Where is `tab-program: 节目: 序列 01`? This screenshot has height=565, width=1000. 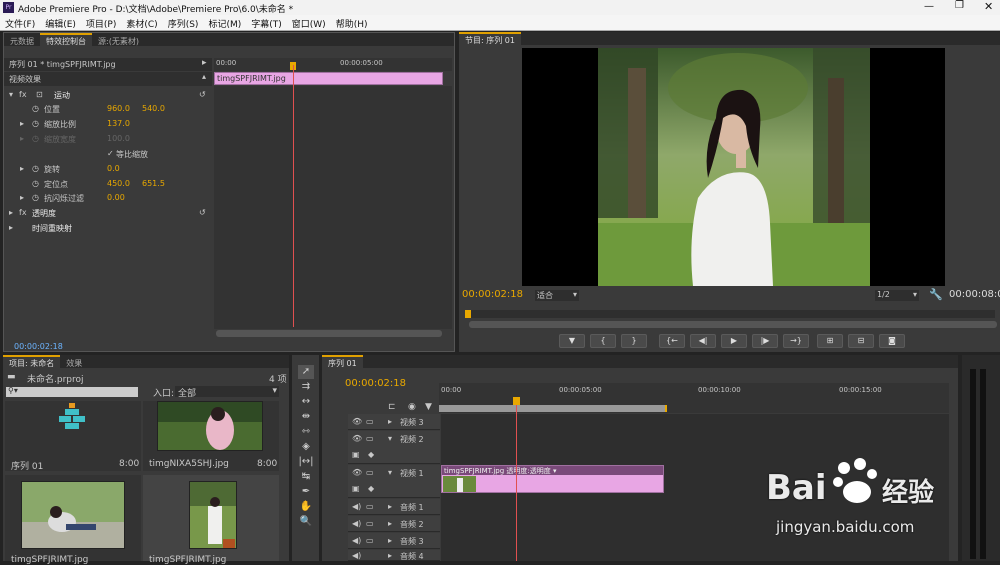 tab-program: 节目: 序列 01 is located at coordinates (490, 38).